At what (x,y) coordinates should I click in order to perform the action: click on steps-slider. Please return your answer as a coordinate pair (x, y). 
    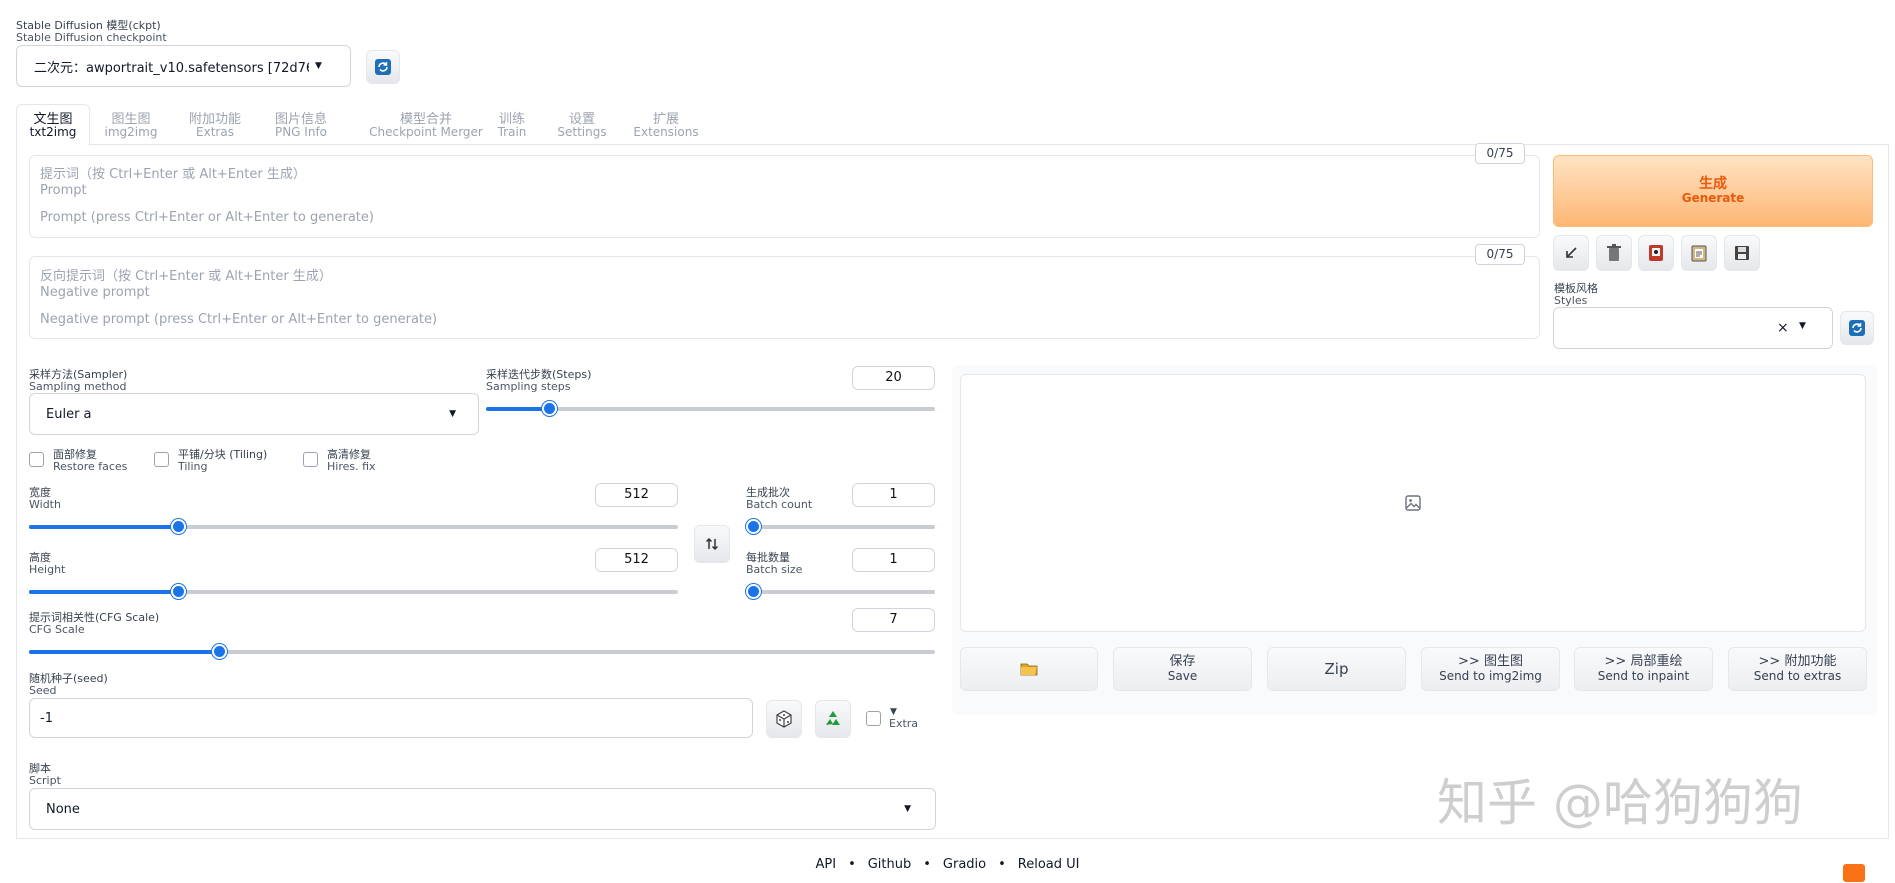
    Looking at the image, I should click on (710, 408).